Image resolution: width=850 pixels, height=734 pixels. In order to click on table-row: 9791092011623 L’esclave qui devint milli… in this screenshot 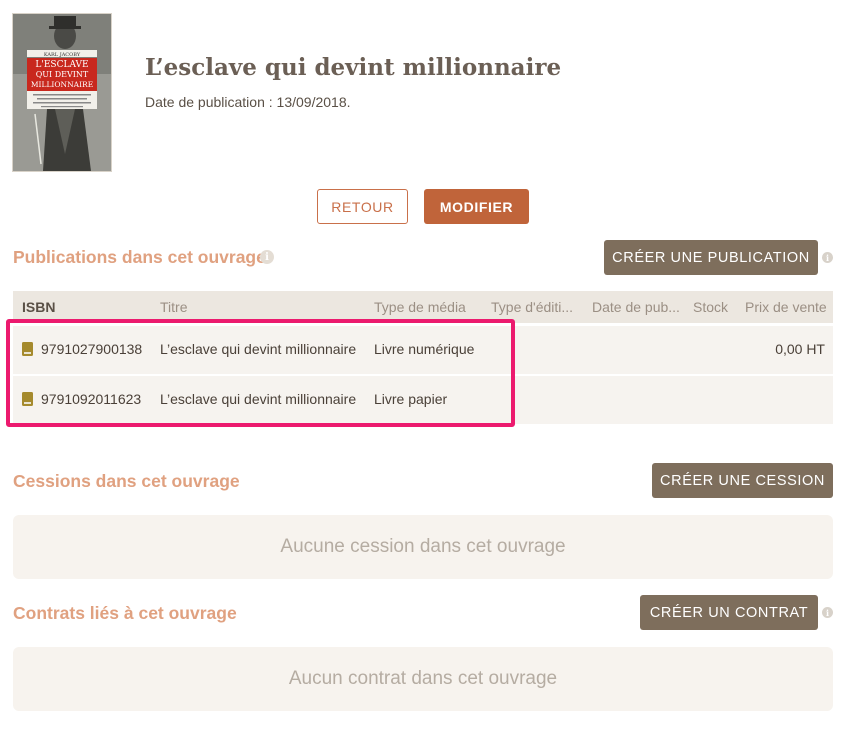, I will do `click(423, 400)`.